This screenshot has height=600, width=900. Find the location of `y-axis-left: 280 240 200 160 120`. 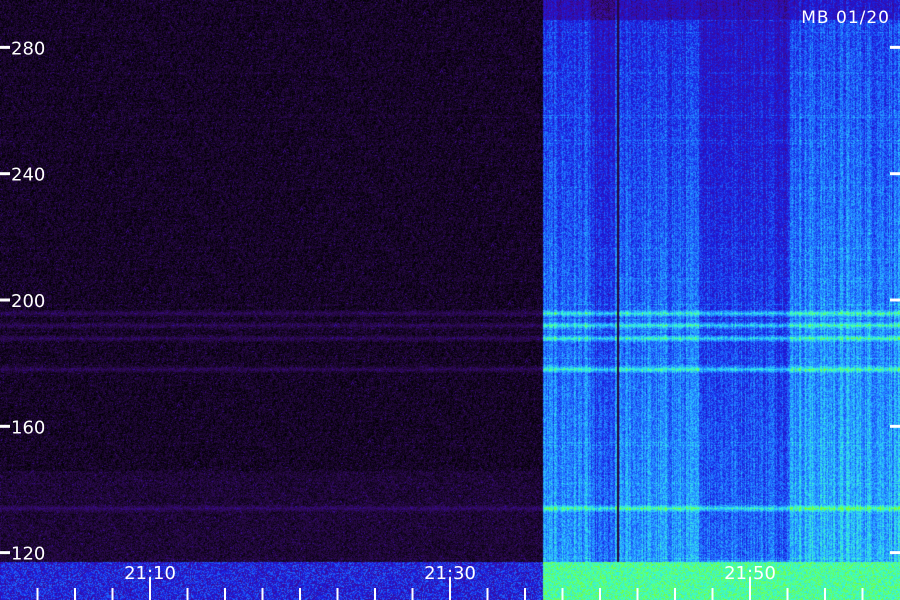

y-axis-left: 280 240 200 160 120 is located at coordinates (22, 301).